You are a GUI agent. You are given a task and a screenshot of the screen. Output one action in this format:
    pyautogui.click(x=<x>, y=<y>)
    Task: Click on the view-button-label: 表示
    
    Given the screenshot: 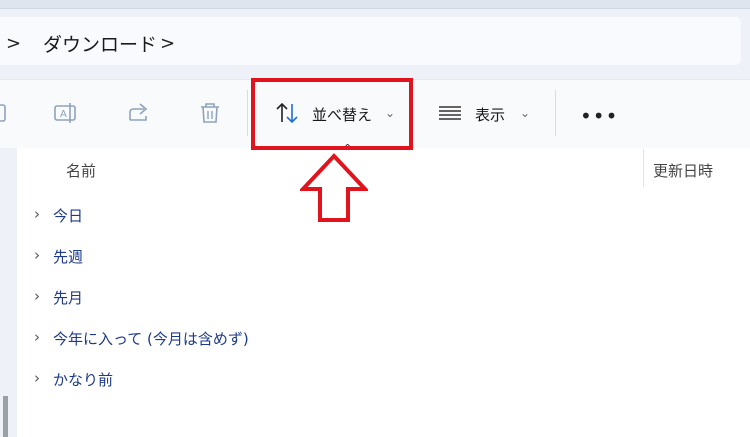 What is the action you would take?
    pyautogui.click(x=490, y=114)
    